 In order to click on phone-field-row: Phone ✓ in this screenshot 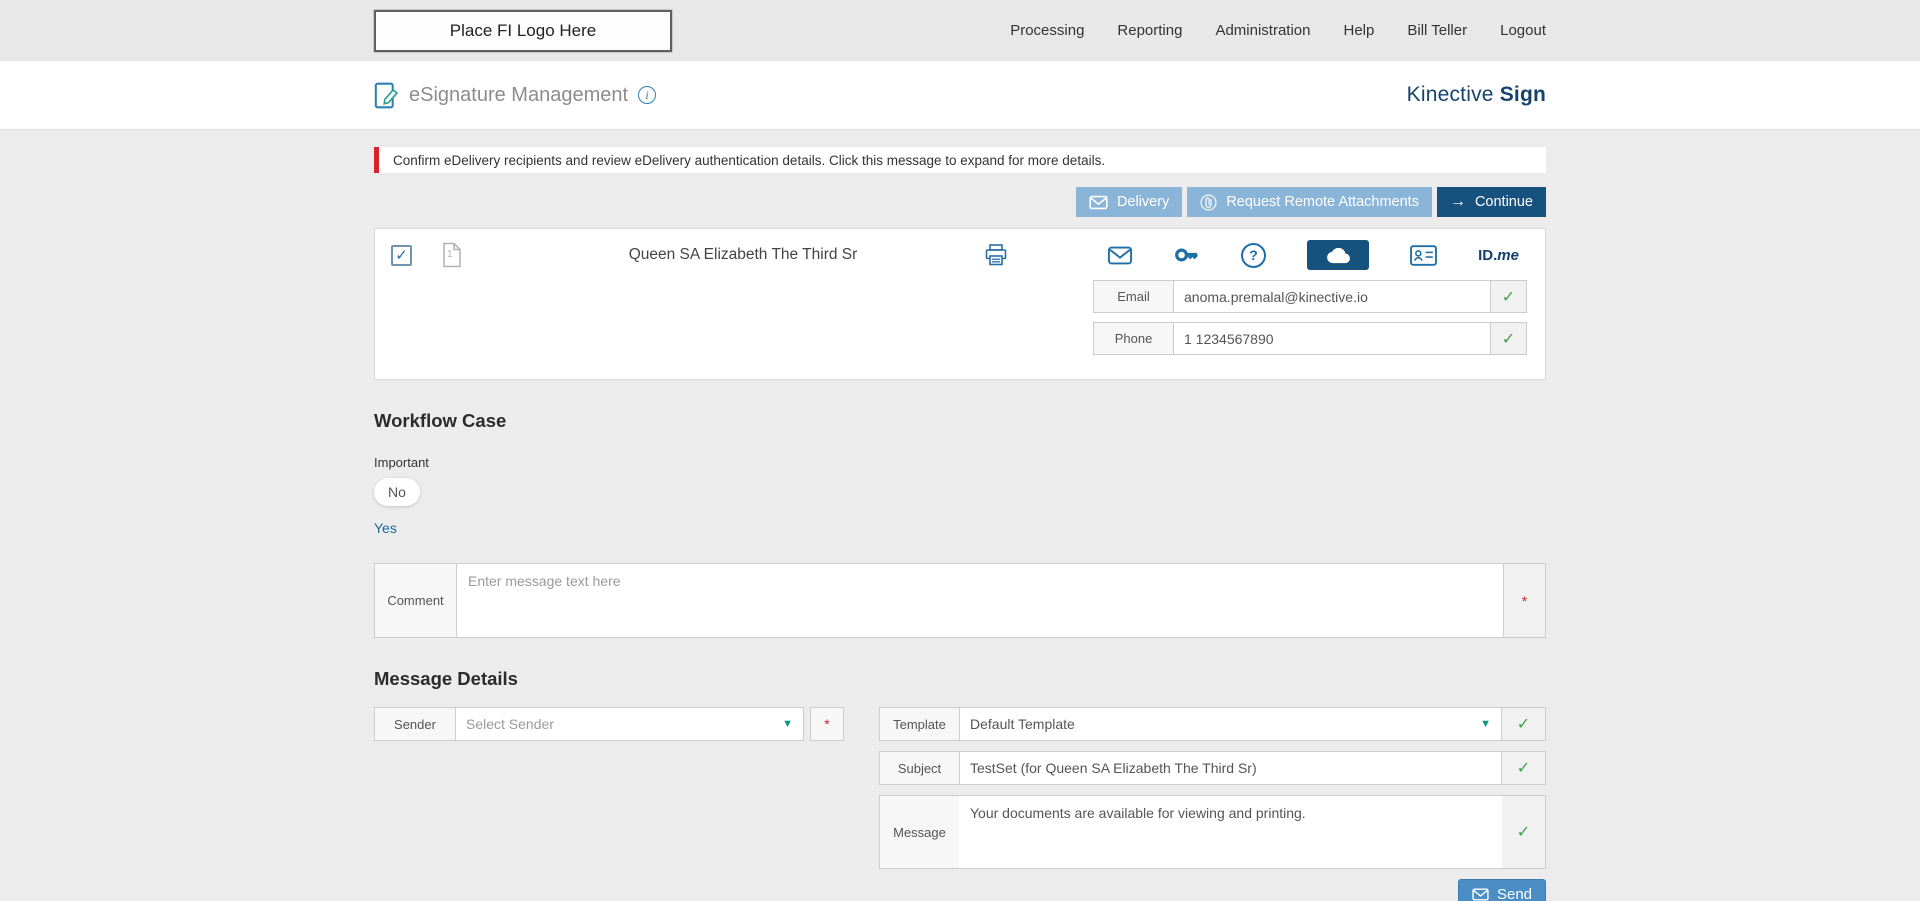, I will do `click(1310, 338)`.